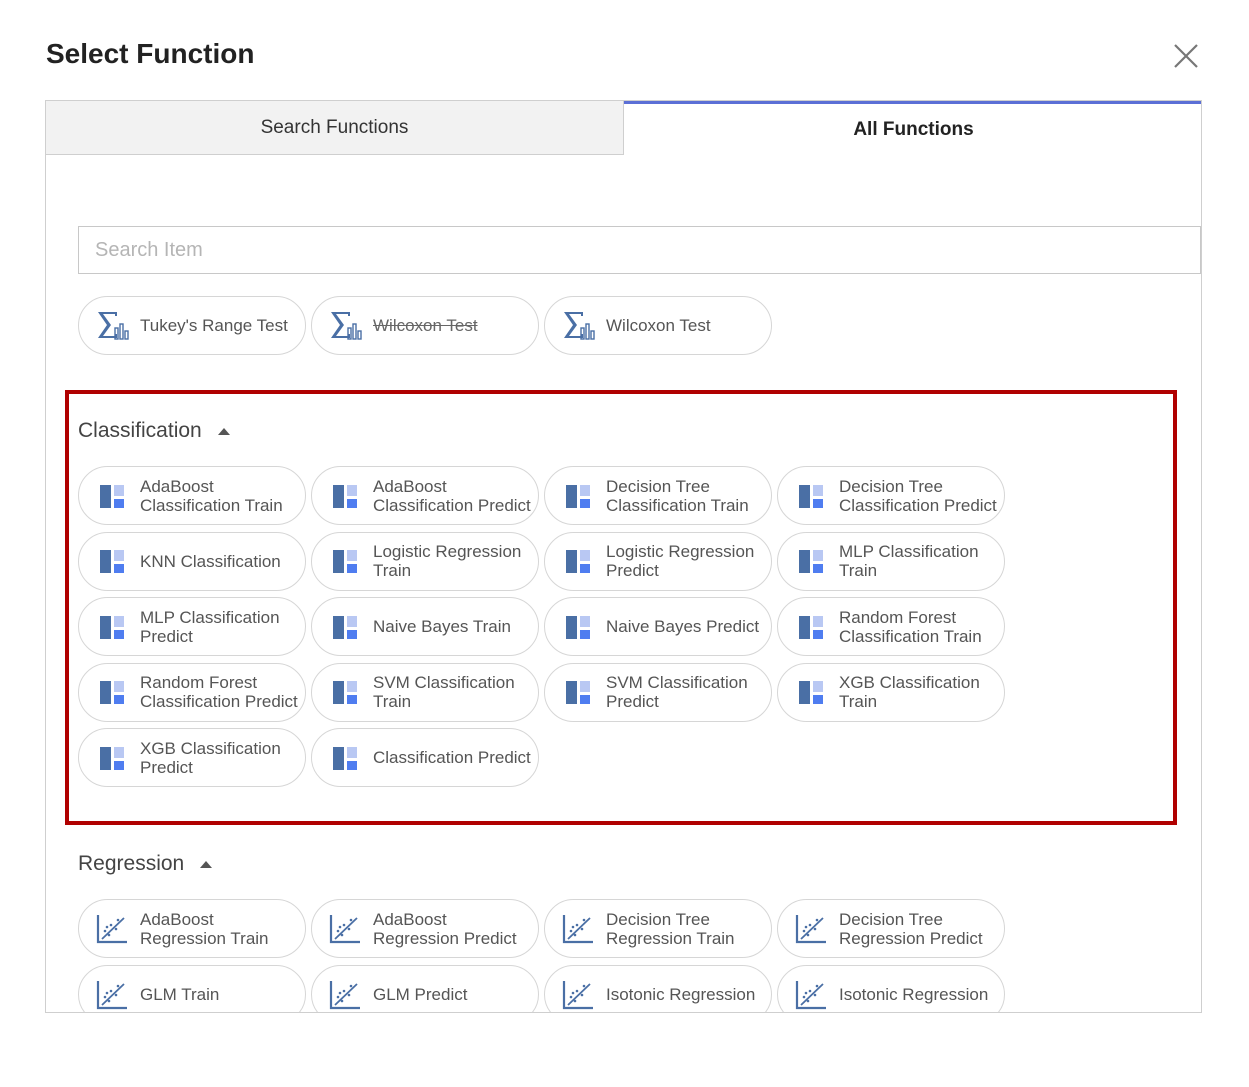  I want to click on function-chip: Decision Tree Classification Train, so click(658, 495).